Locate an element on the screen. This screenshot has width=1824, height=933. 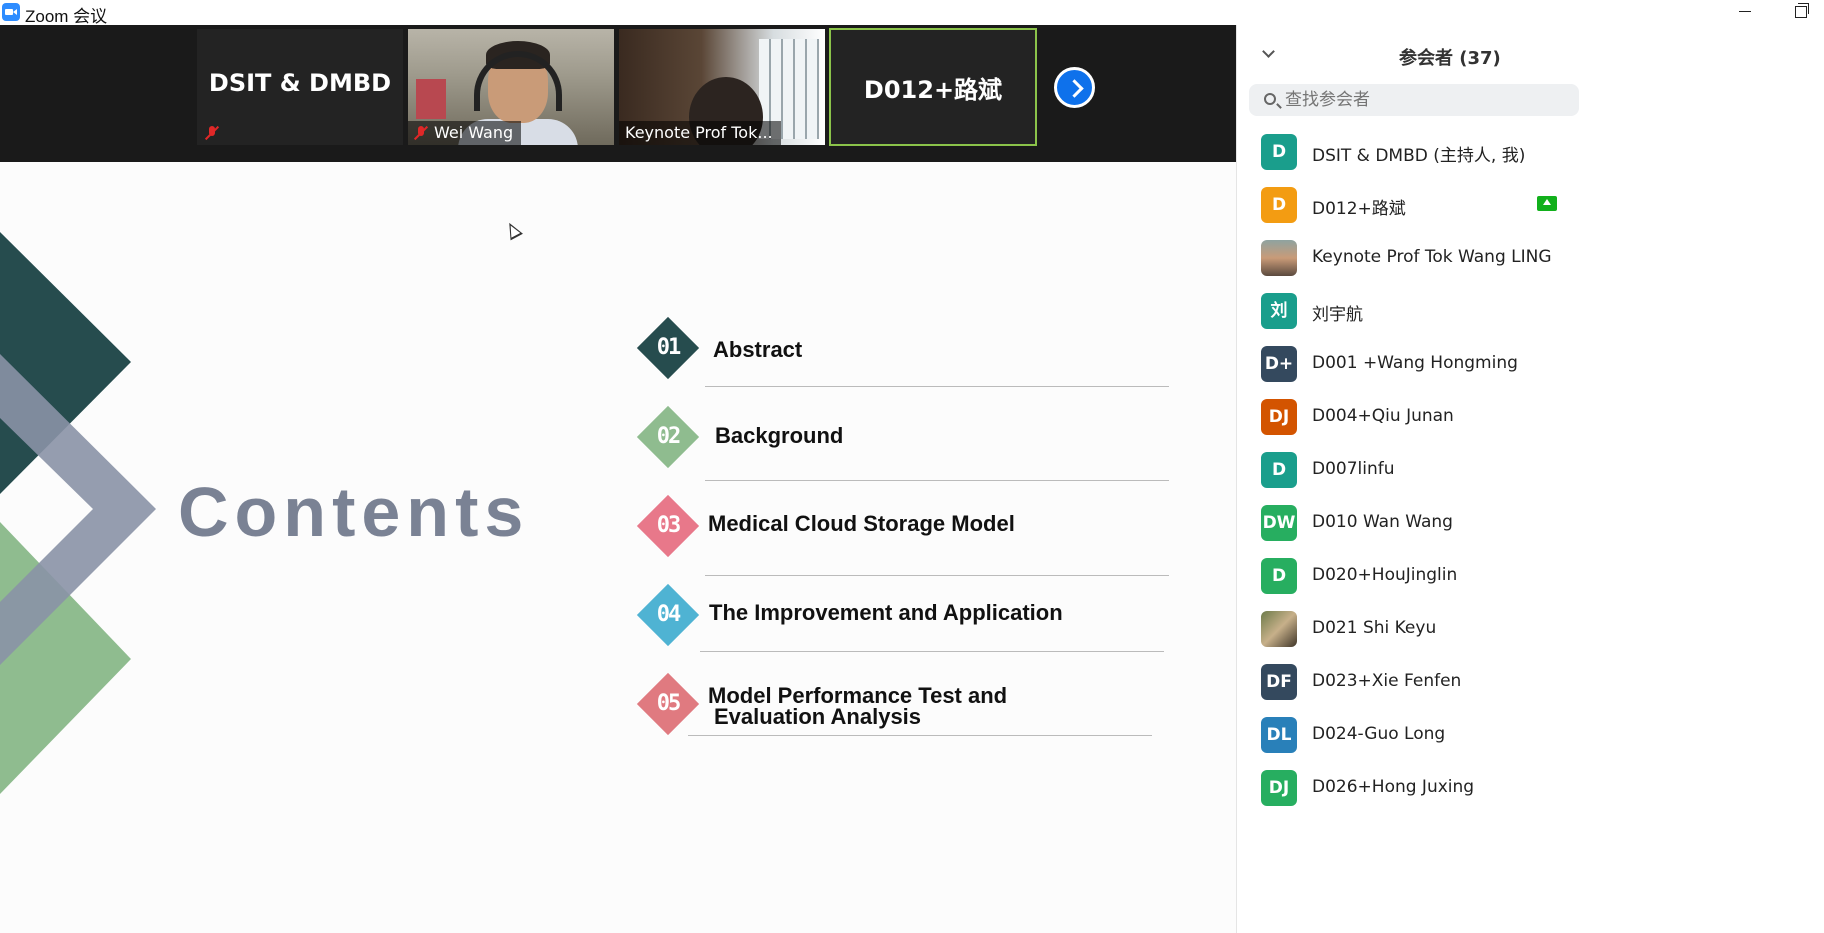
toc-label-2: Background is located at coordinates (779, 435).